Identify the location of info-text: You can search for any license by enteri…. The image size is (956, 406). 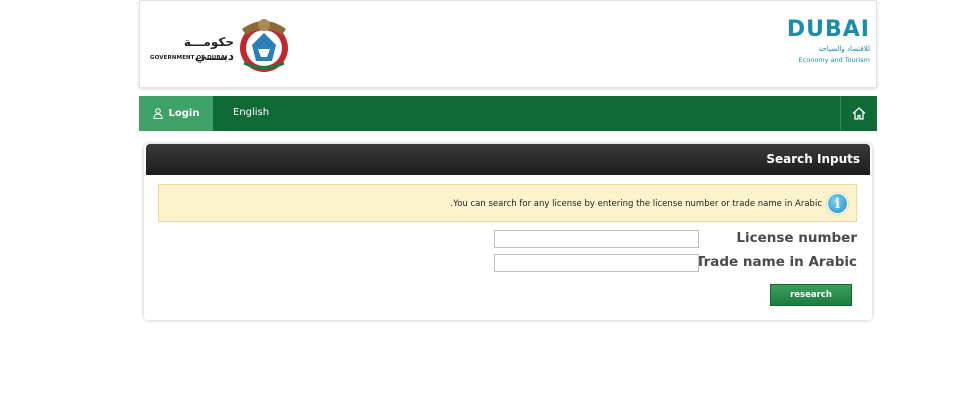
(636, 204).